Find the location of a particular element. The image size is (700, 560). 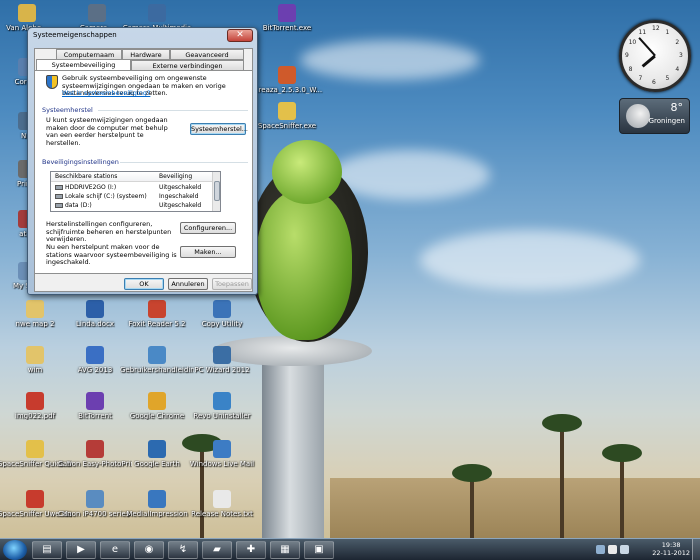

spacesniffer-icon is located at coordinates (287, 111).